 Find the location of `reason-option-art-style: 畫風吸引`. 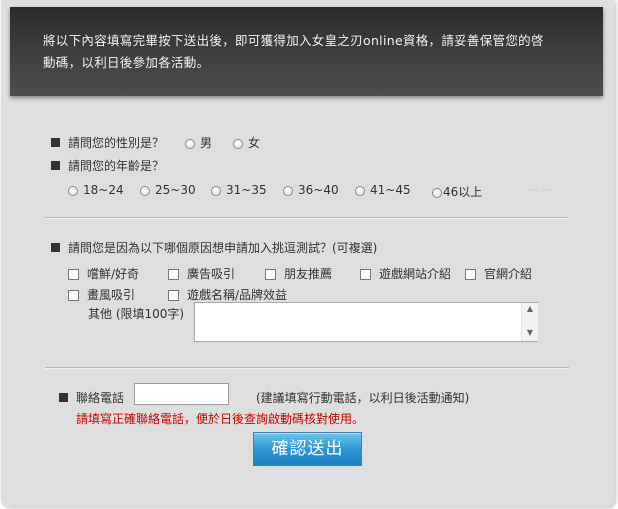

reason-option-art-style: 畫風吸引 is located at coordinates (101, 294).